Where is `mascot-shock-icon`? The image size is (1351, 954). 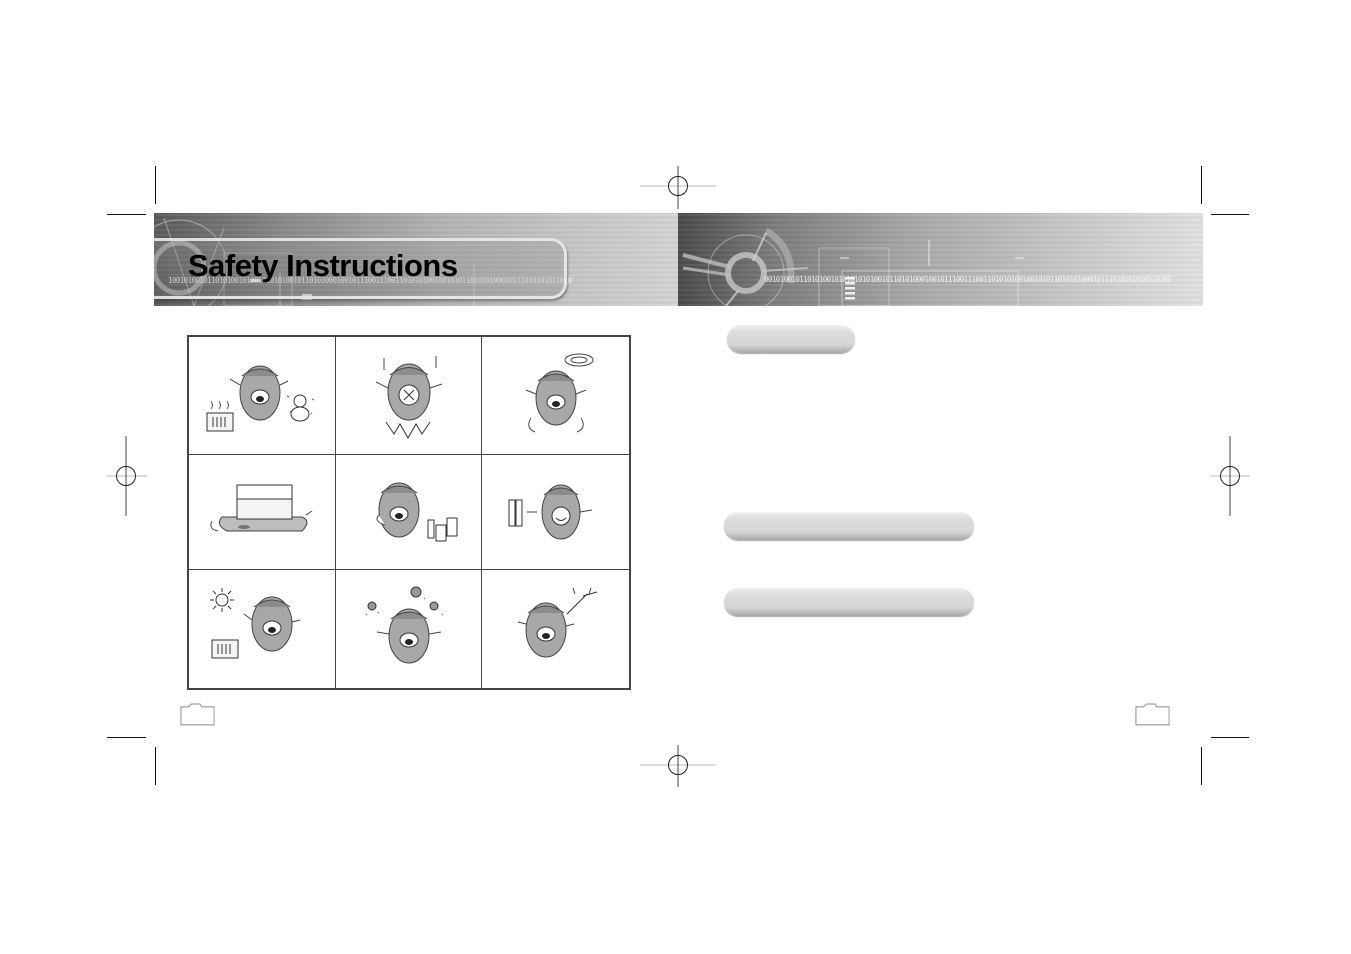
mascot-shock-icon is located at coordinates (408, 398).